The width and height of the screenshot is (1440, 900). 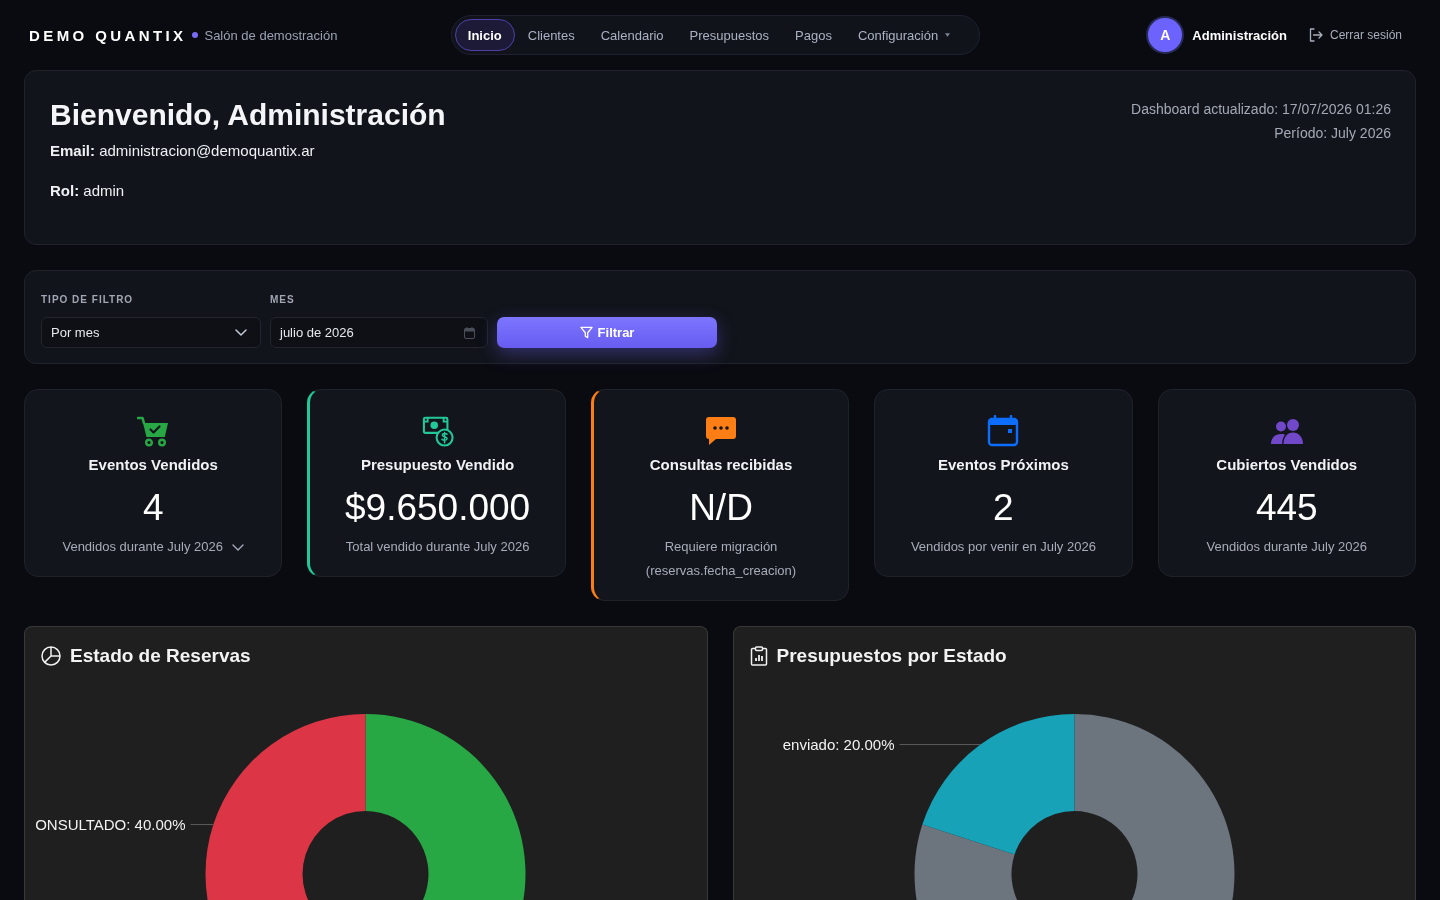 I want to click on stat-value: 4, so click(x=153, y=508).